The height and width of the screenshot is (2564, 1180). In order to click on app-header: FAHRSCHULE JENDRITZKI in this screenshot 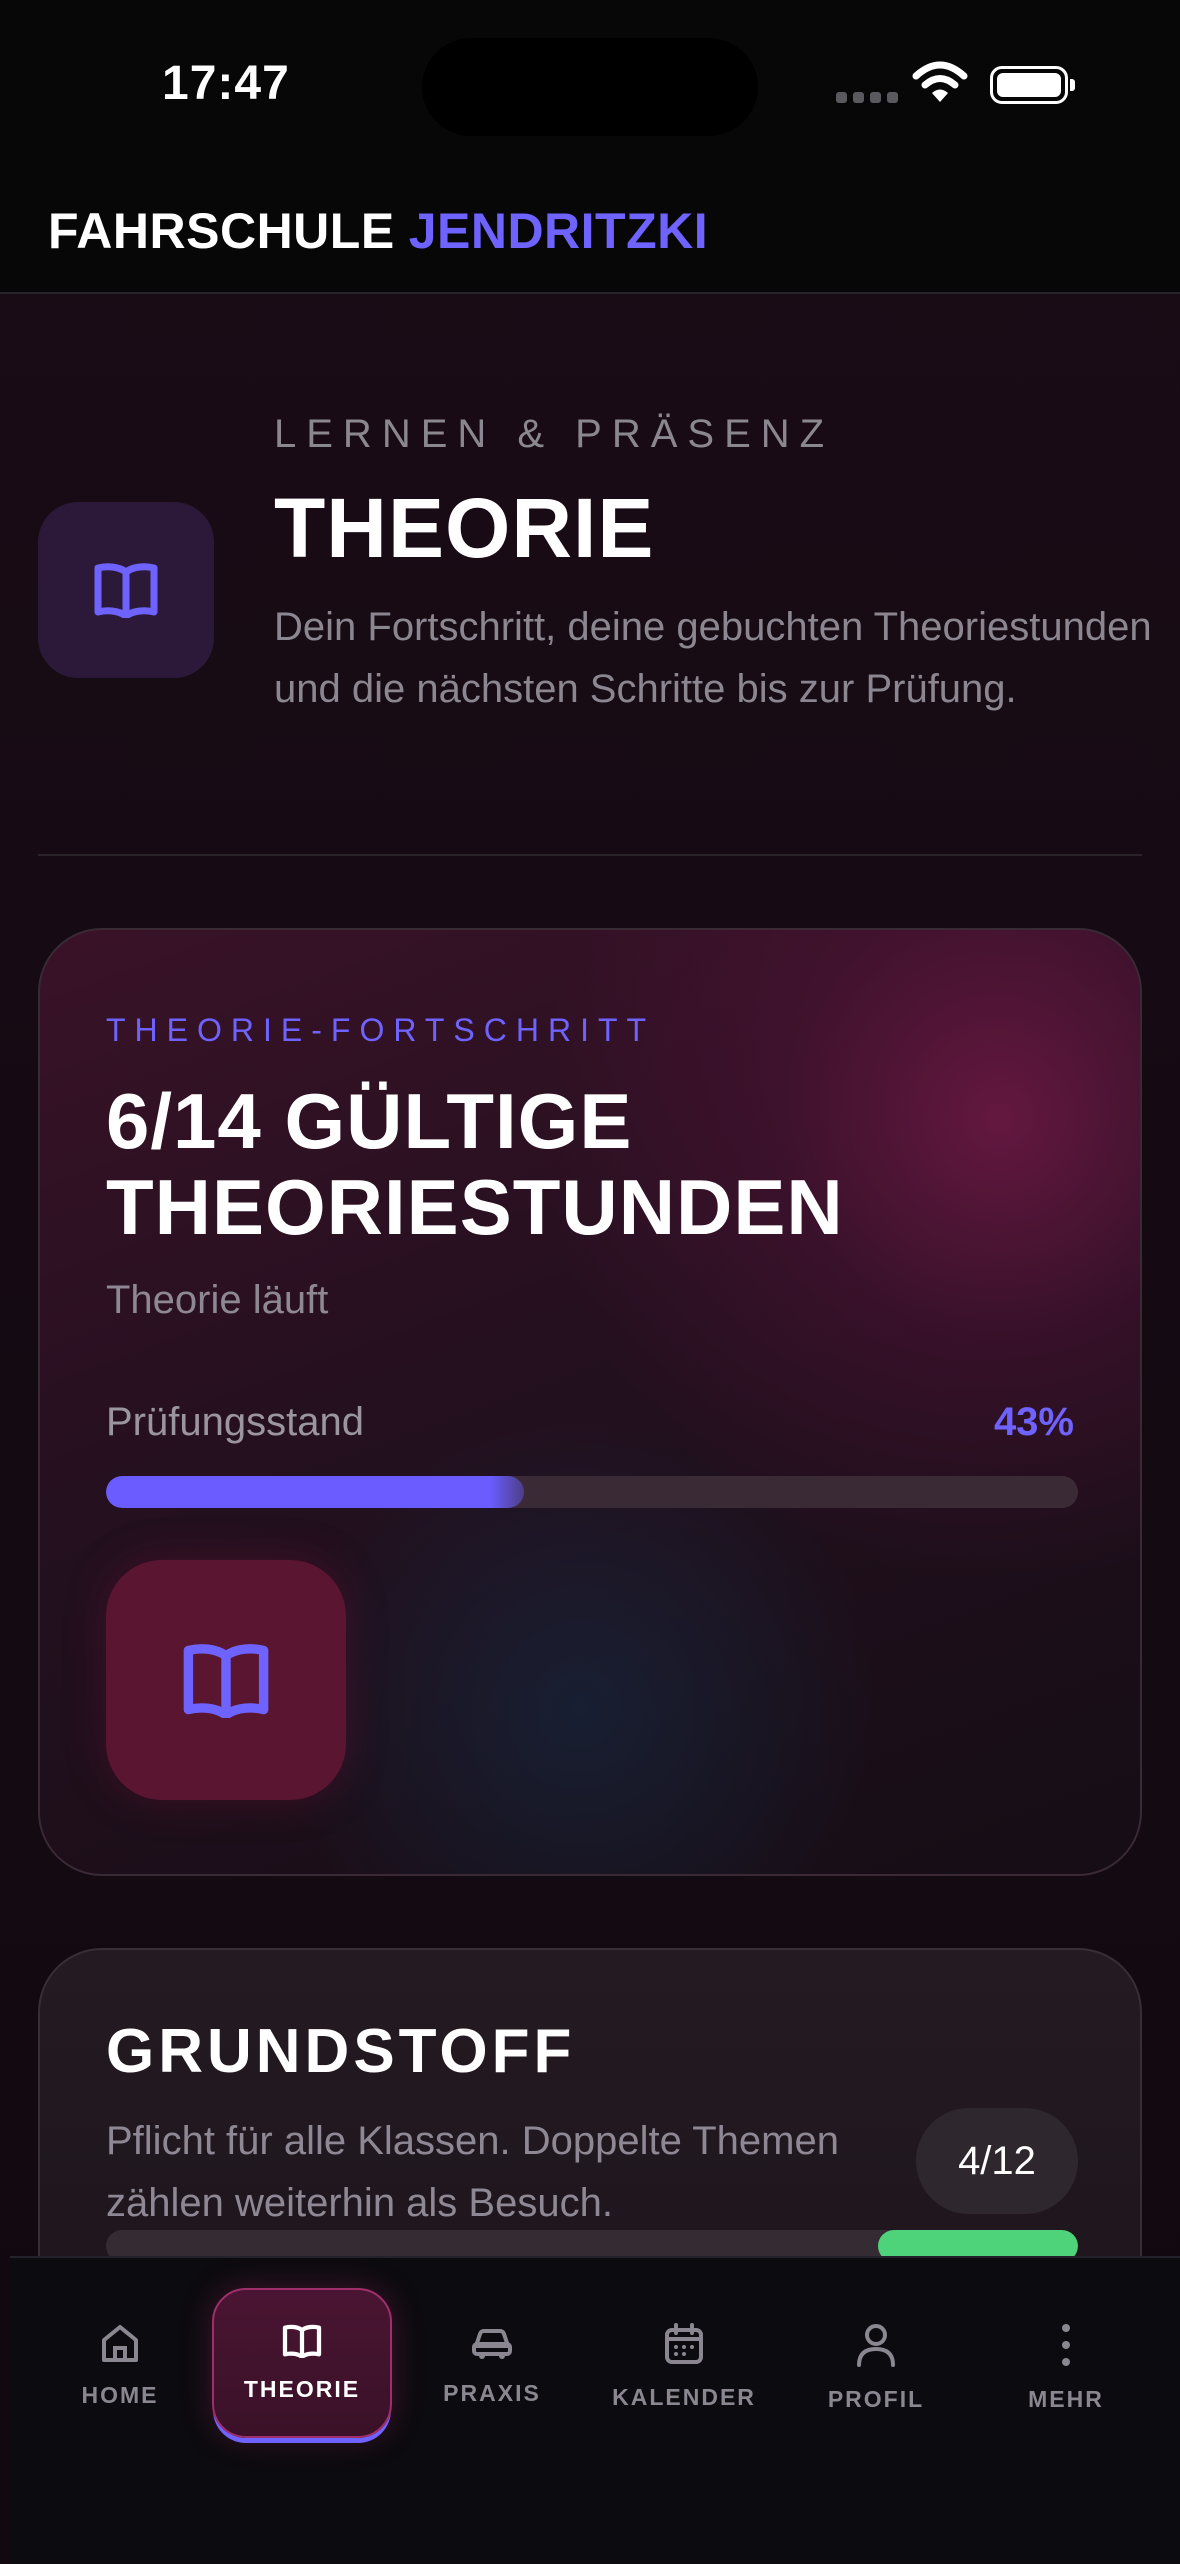, I will do `click(590, 232)`.